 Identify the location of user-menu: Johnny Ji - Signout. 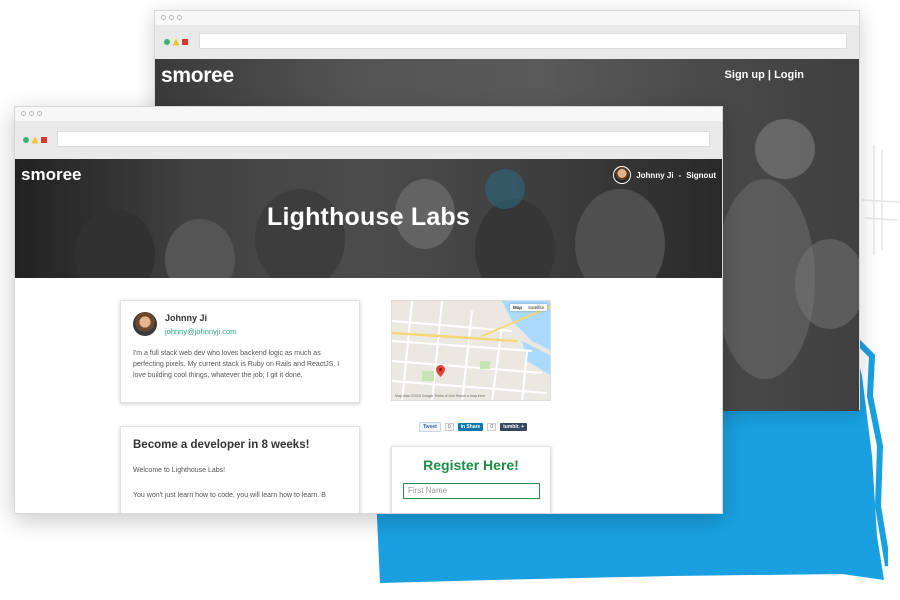
(664, 175).